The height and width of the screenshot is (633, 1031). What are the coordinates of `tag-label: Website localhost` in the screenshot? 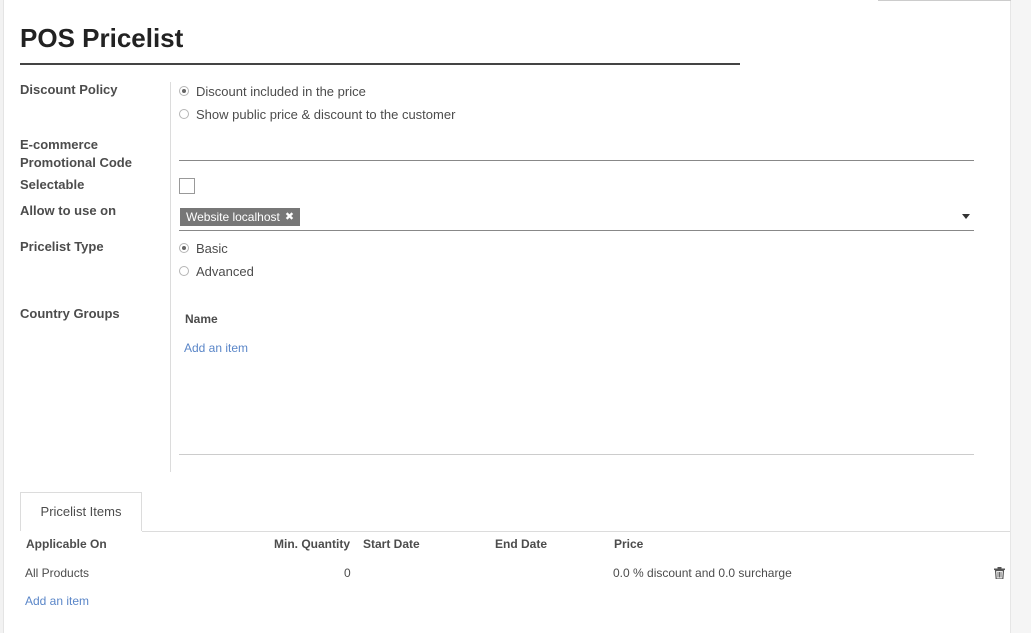 It's located at (233, 217).